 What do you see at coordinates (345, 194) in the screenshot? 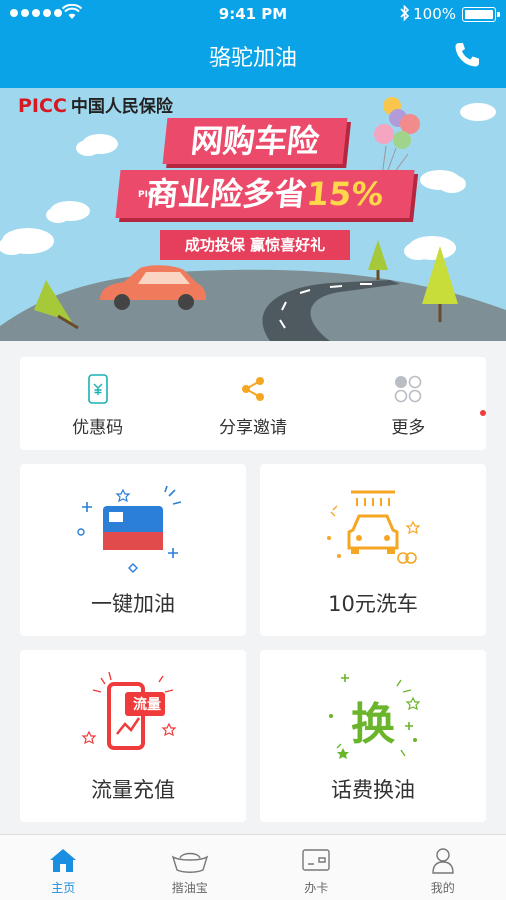
I see `banner-discount: 15%` at bounding box center [345, 194].